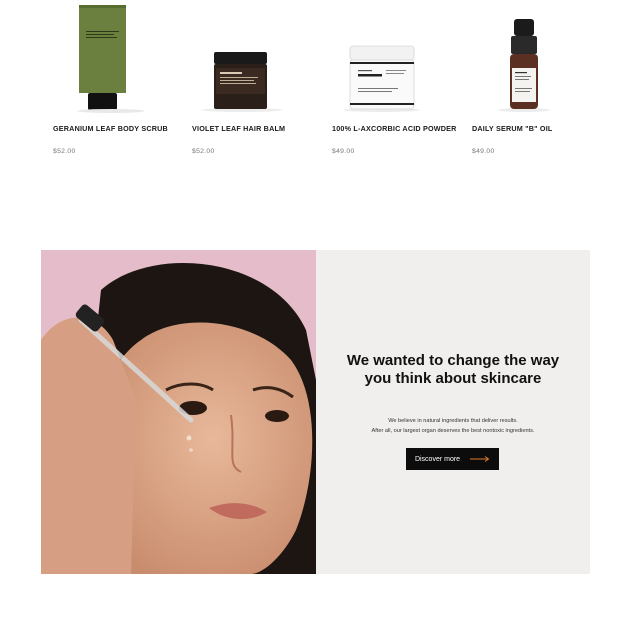 This screenshot has height=630, width=630. What do you see at coordinates (480, 459) in the screenshot?
I see `arrow-right-icon` at bounding box center [480, 459].